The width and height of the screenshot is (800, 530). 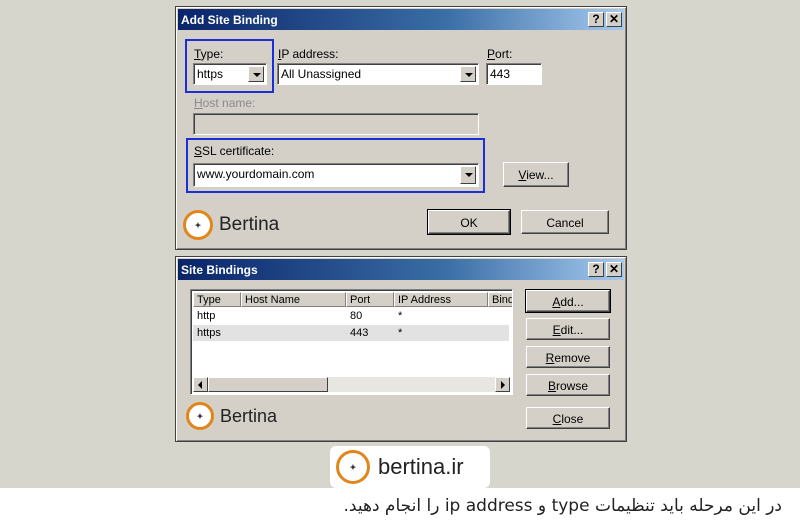 What do you see at coordinates (321, 74) in the screenshot?
I see `ip-address-value: All Unassigned` at bounding box center [321, 74].